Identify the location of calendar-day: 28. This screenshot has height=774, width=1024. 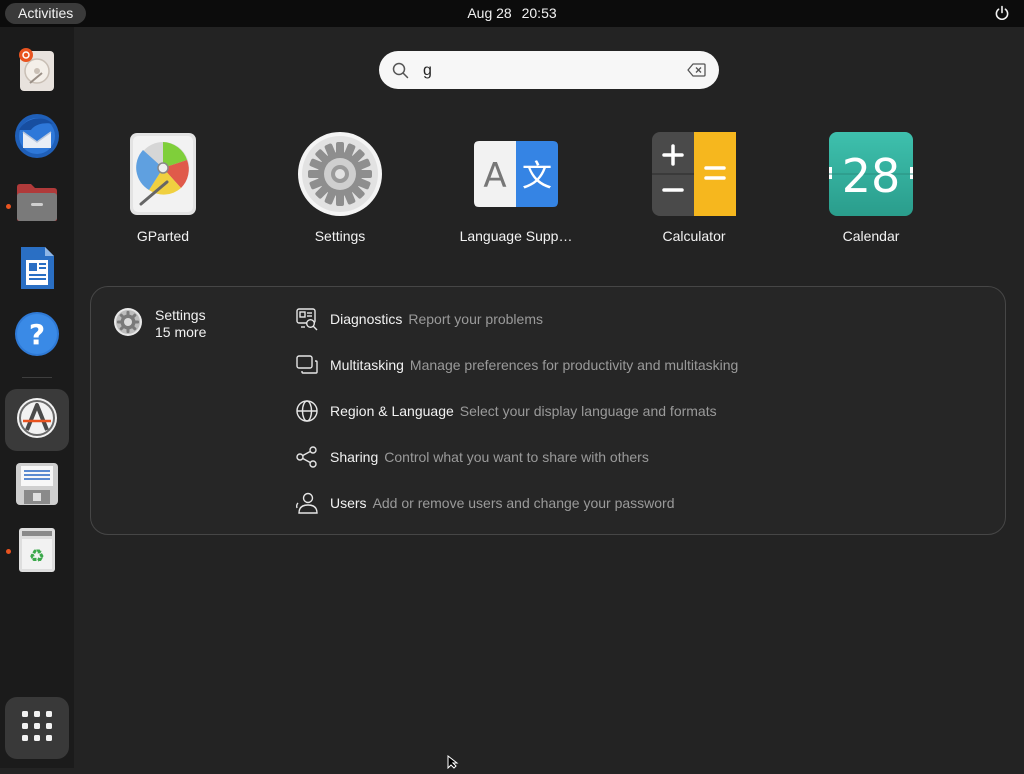
(871, 176).